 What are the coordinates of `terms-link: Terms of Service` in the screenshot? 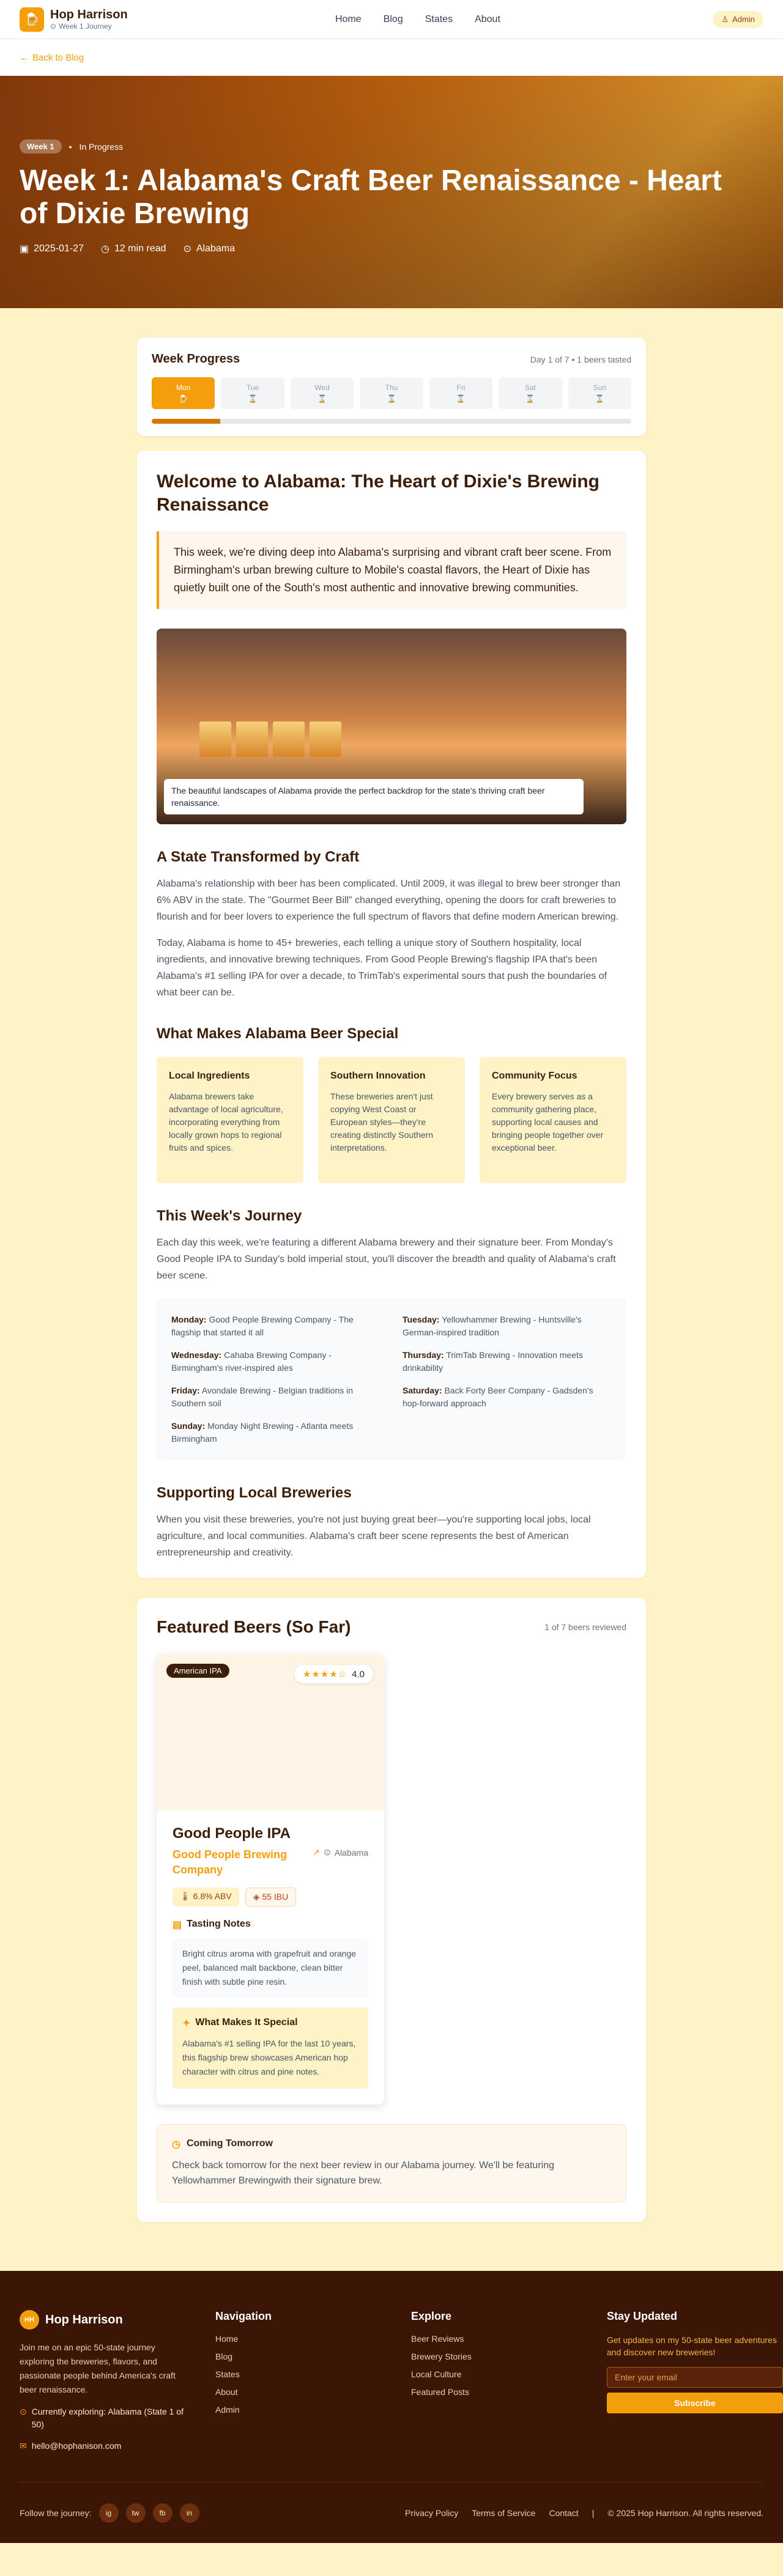 It's located at (503, 2513).